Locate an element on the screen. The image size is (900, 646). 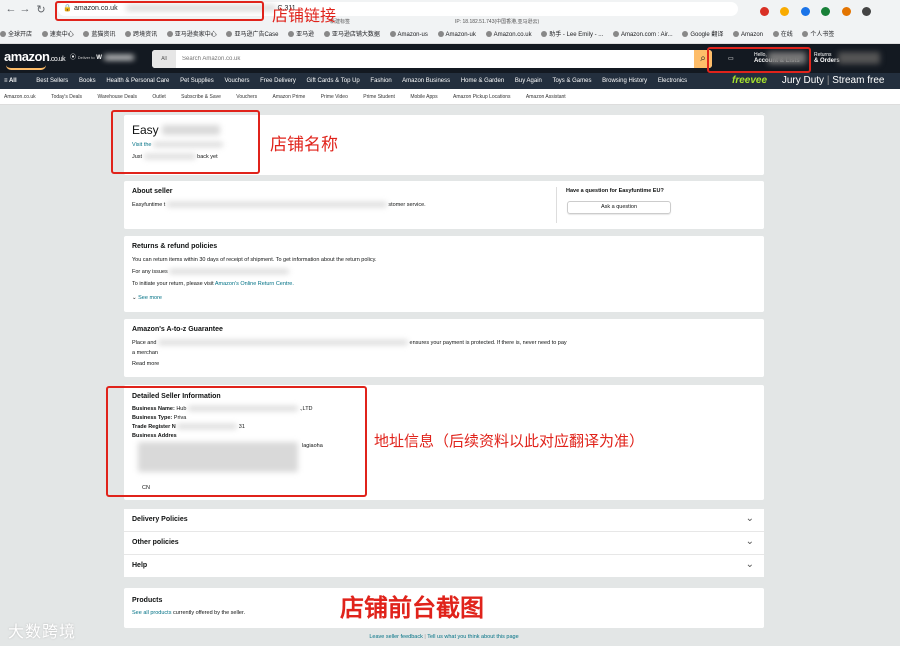
promo-show: Jury Duty is located at coordinates (803, 80).